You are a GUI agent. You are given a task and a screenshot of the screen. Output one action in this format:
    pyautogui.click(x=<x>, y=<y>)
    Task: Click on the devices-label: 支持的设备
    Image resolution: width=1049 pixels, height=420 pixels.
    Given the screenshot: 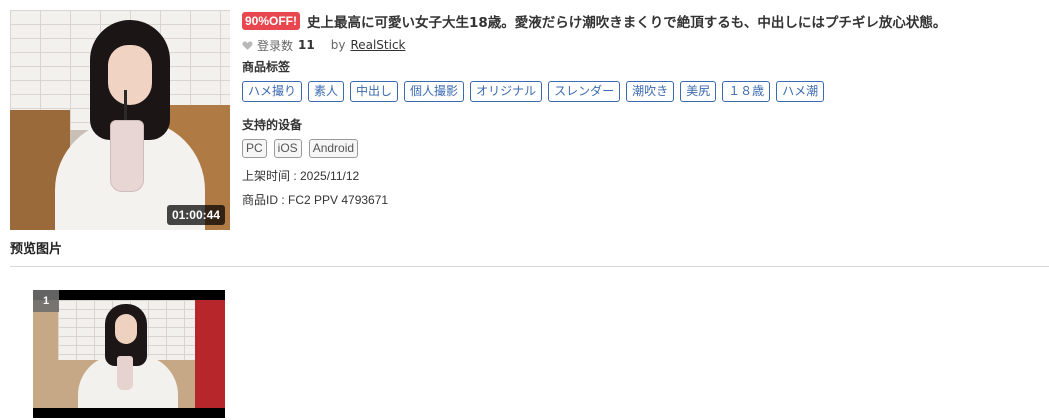 What is the action you would take?
    pyautogui.click(x=272, y=125)
    